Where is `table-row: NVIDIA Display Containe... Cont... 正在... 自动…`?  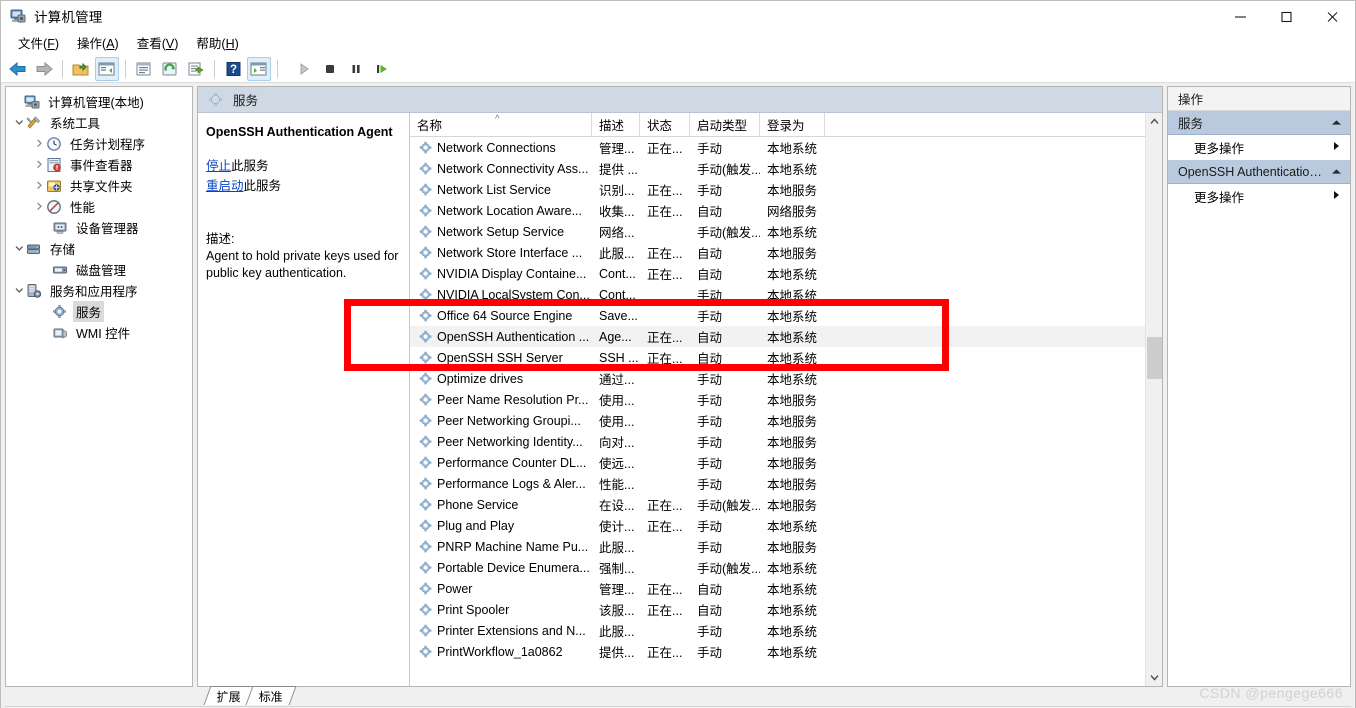
table-row: NVIDIA Display Containe... Cont... 正在... 自动… is located at coordinates (786, 273).